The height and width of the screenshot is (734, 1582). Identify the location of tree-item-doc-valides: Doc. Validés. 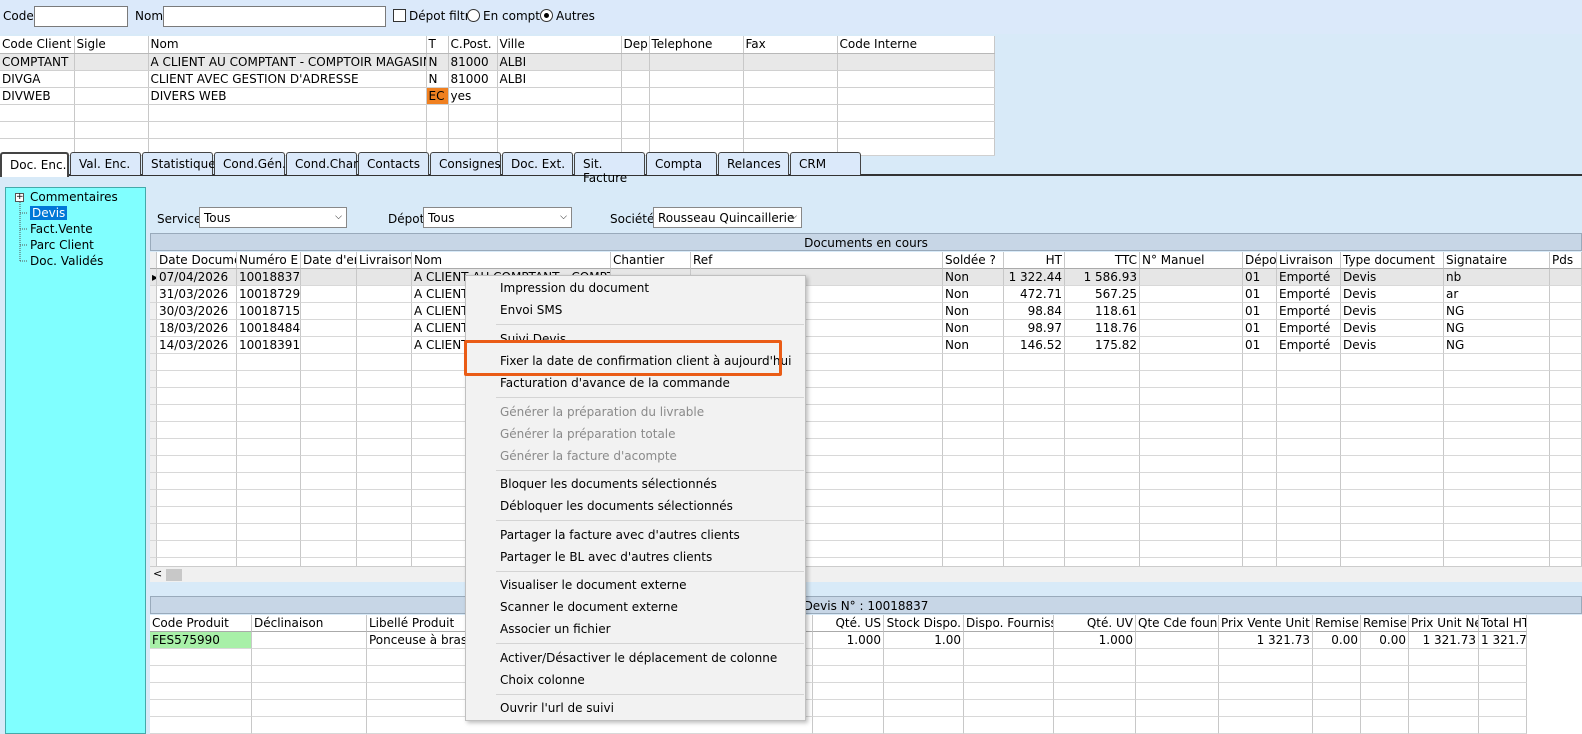
(66, 261).